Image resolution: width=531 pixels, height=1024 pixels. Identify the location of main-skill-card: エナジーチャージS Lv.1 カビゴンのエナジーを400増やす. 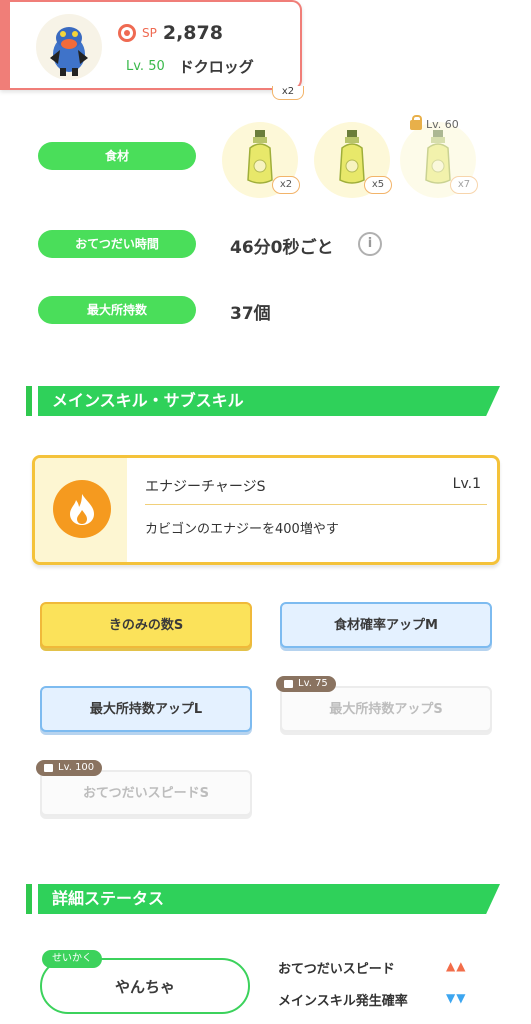
(266, 510).